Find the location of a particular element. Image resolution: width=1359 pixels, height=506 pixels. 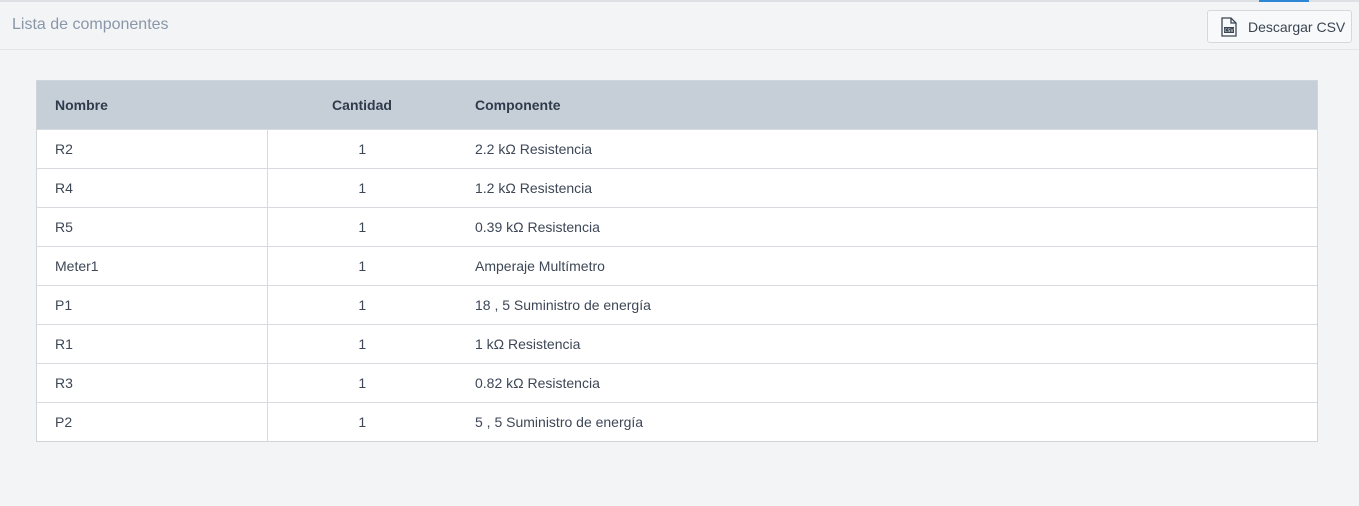

table-header-row: Nombre Cantidad Componente is located at coordinates (677, 105).